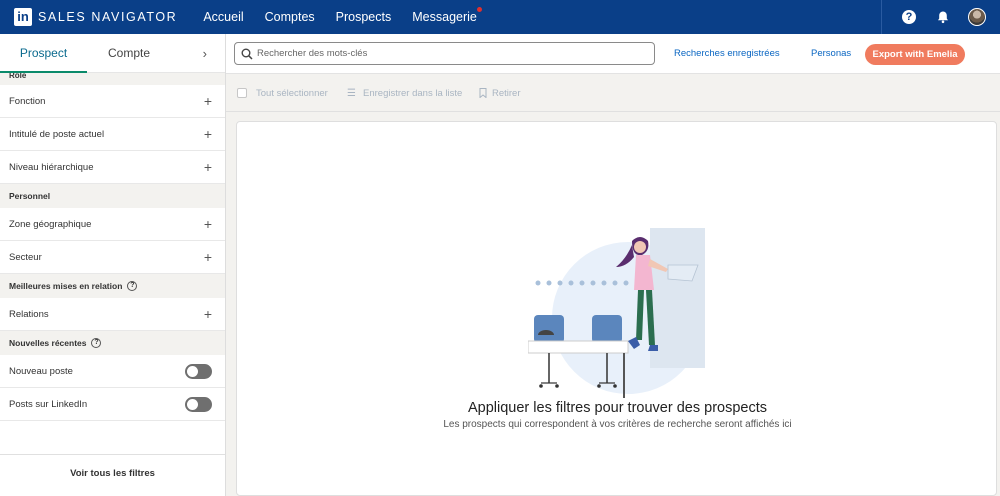  What do you see at coordinates (112, 224) in the screenshot?
I see `filter-zone-geographique: Zone géographique +` at bounding box center [112, 224].